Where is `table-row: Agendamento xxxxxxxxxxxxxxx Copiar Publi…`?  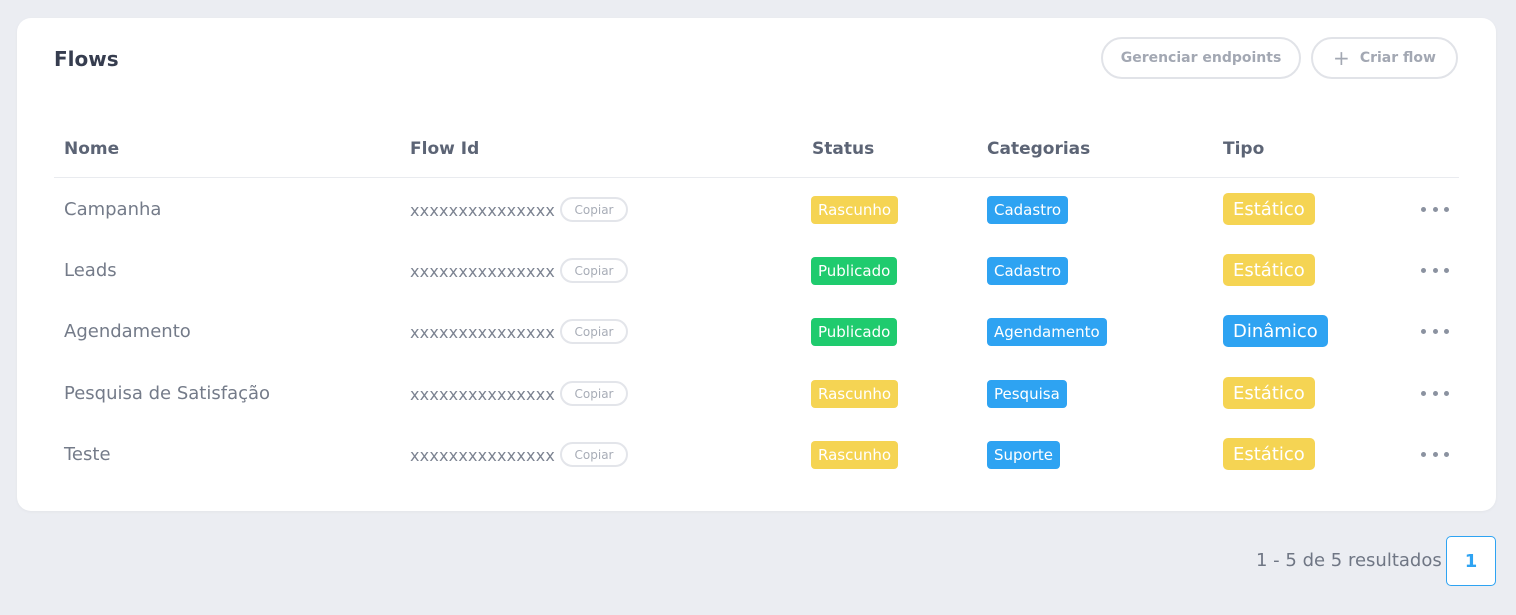
table-row: Agendamento xxxxxxxxxxxxxxx Copiar Publi… is located at coordinates (756, 332).